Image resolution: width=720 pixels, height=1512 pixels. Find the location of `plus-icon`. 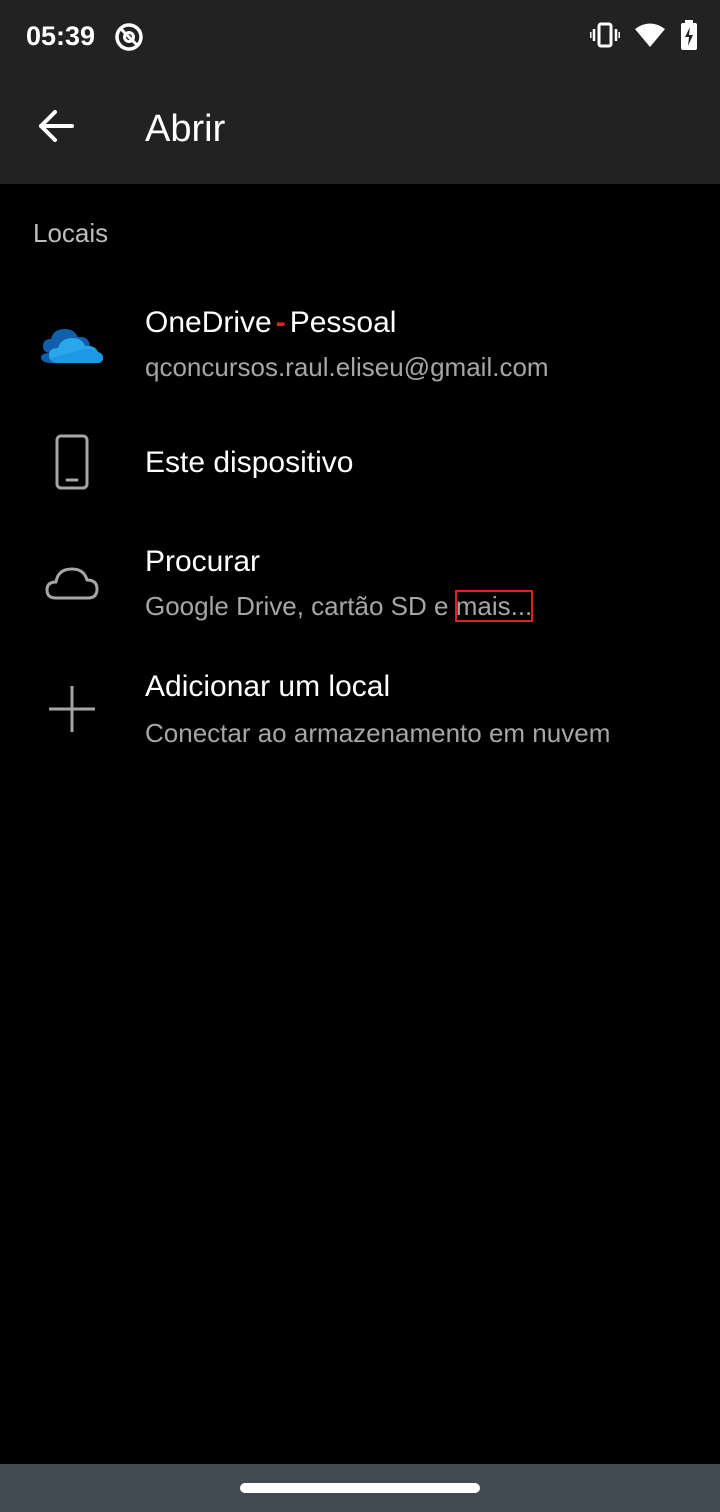

plus-icon is located at coordinates (72, 709).